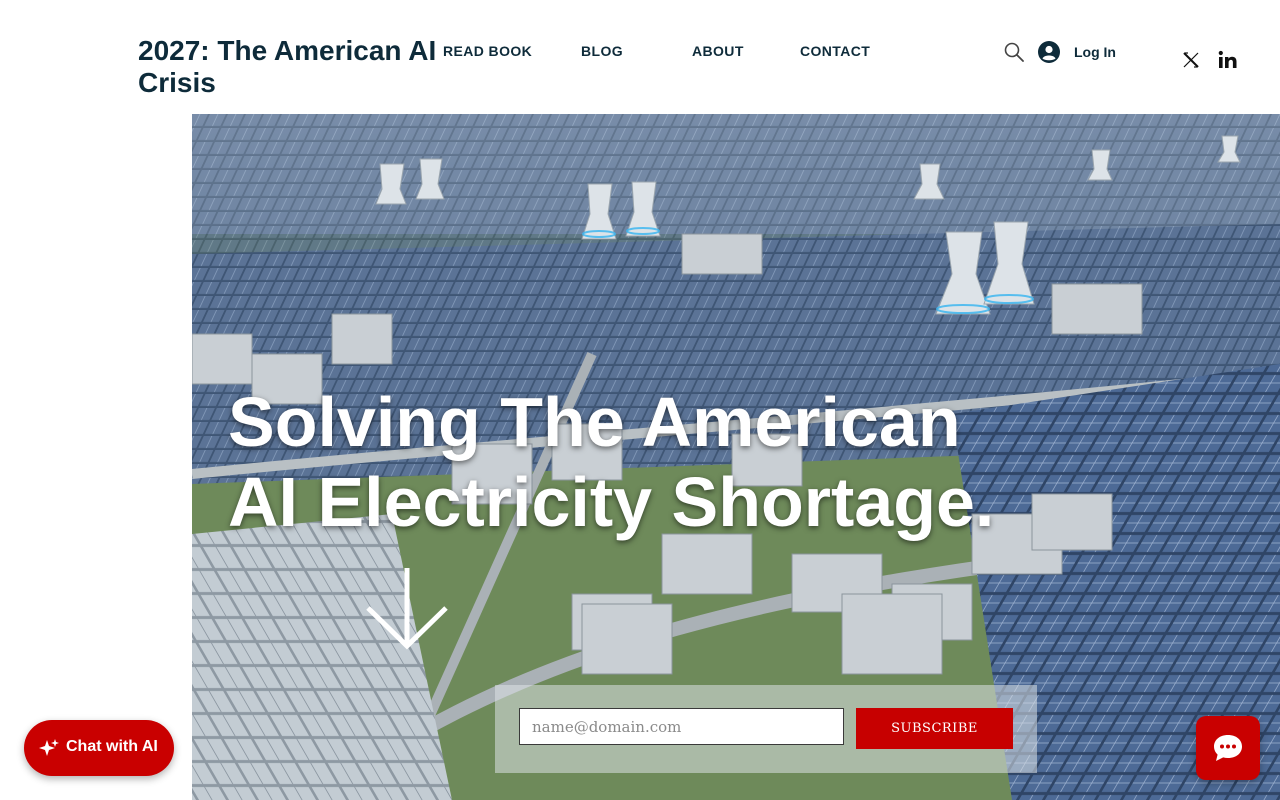 The width and height of the screenshot is (1280, 800). What do you see at coordinates (1191, 60) in the screenshot?
I see `x-twitter-icon` at bounding box center [1191, 60].